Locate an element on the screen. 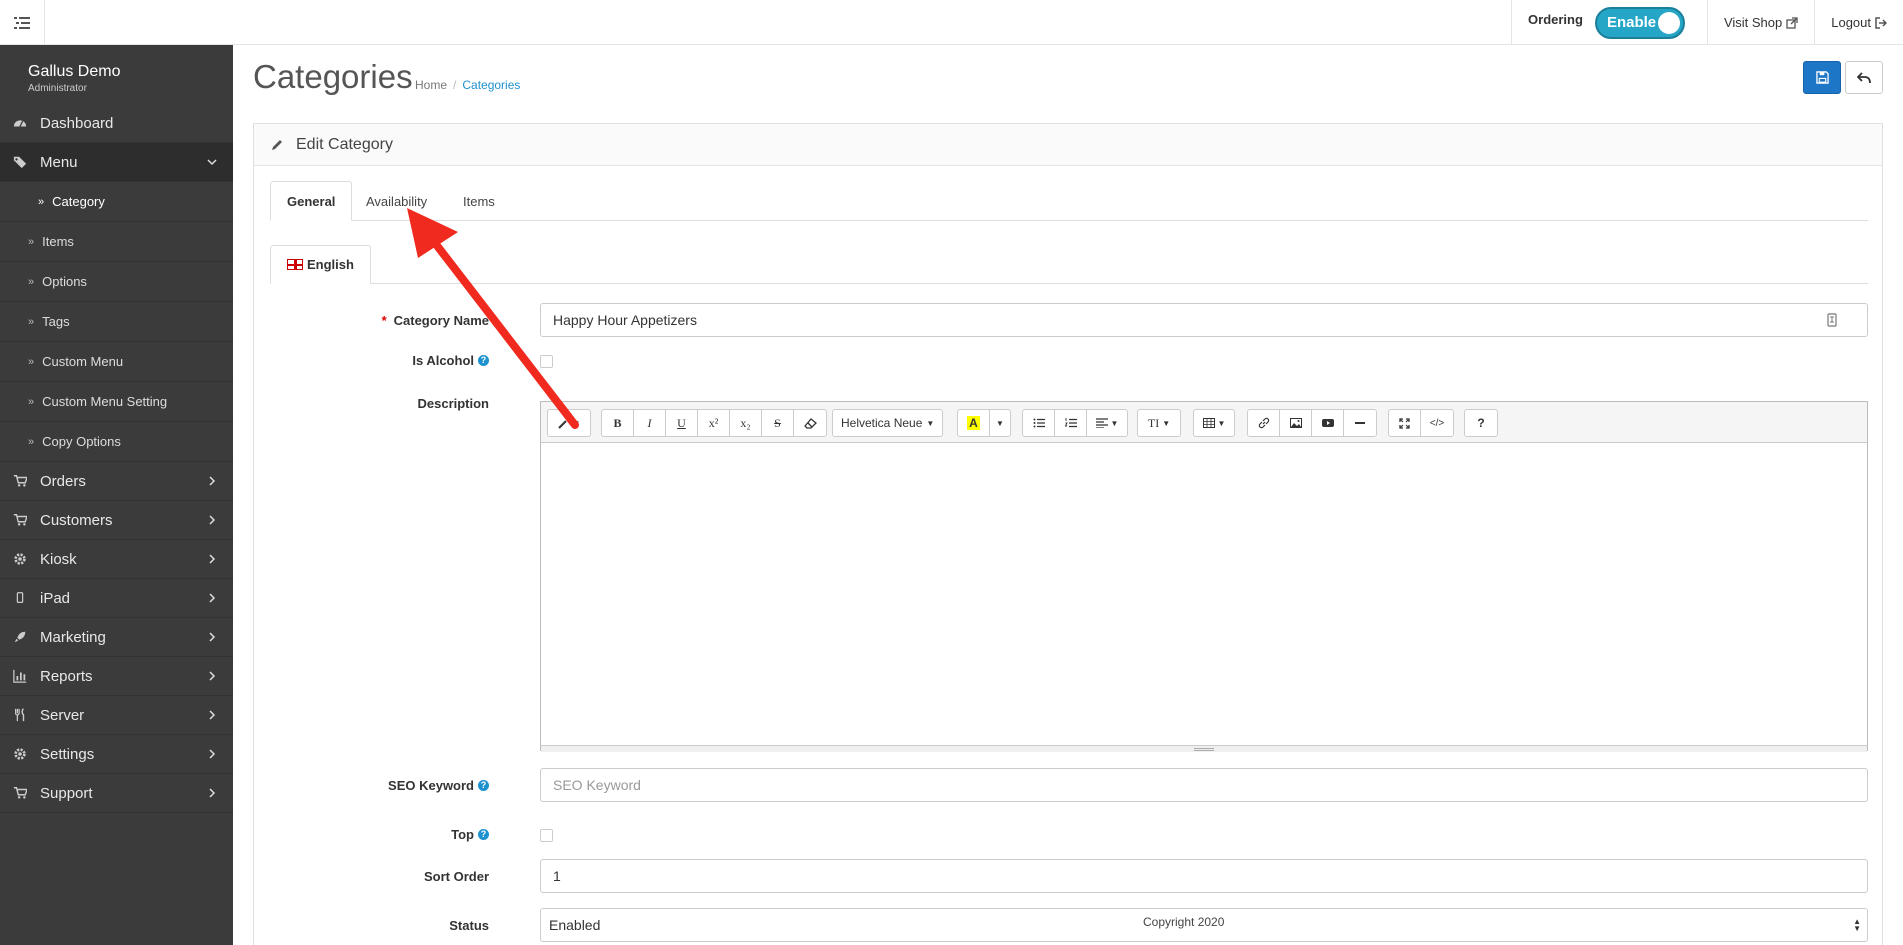 The image size is (1903, 945). submenu-item-label: Category is located at coordinates (78, 201).